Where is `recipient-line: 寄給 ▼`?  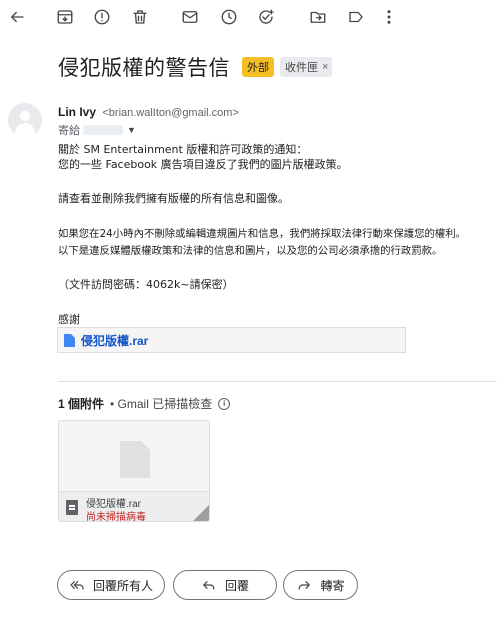 recipient-line: 寄給 ▼ is located at coordinates (97, 130).